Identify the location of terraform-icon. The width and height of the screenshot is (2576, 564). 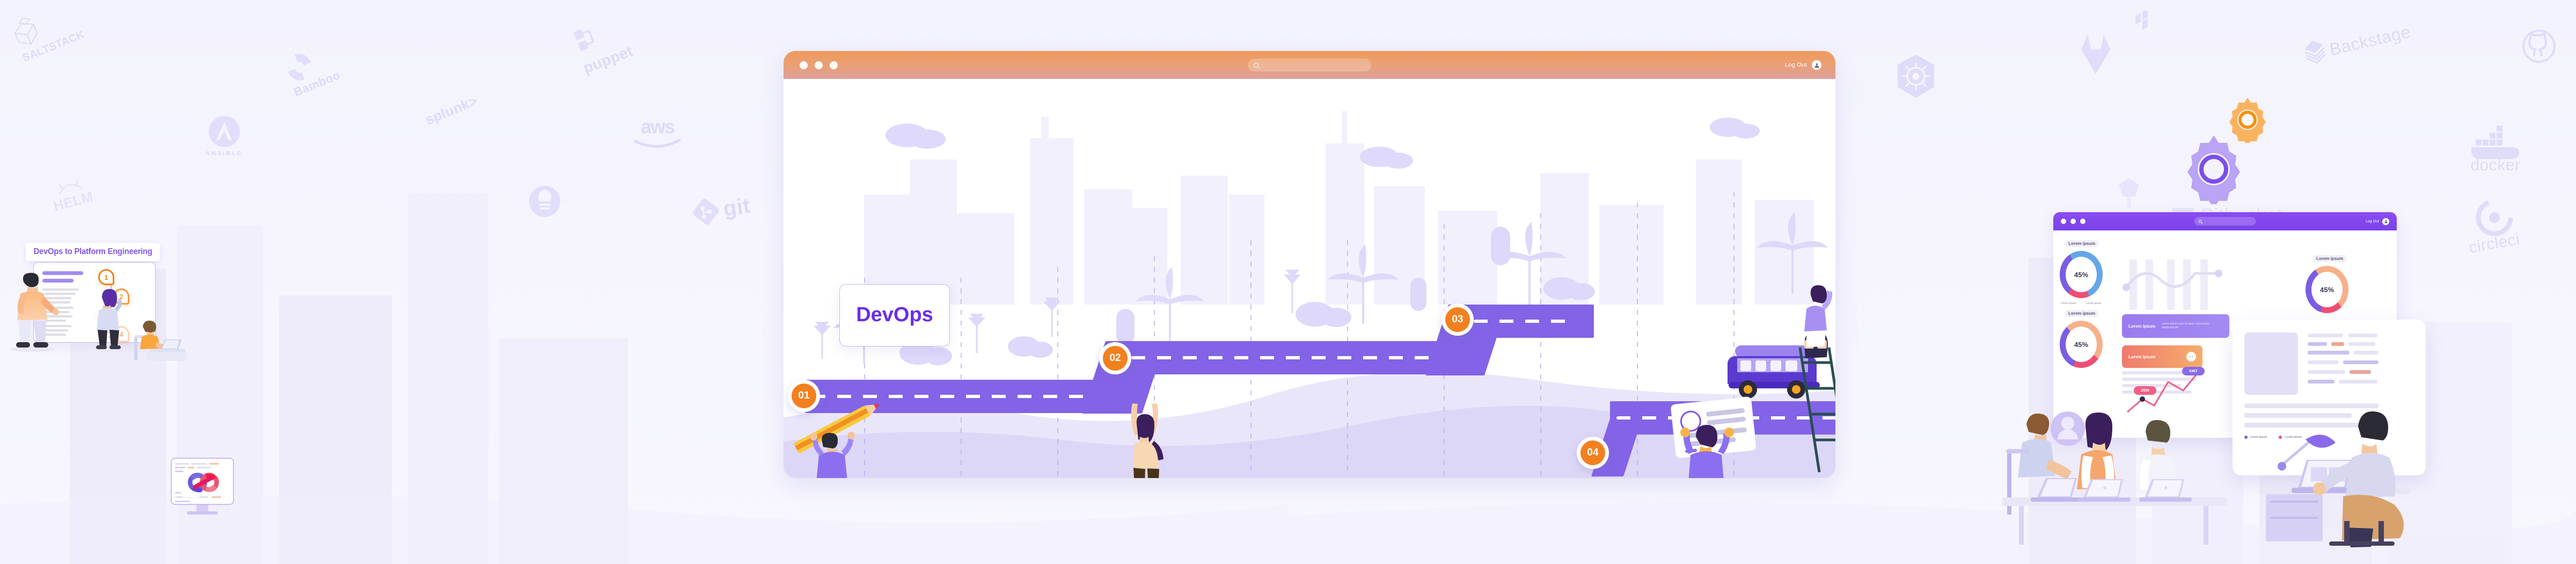
(2141, 19).